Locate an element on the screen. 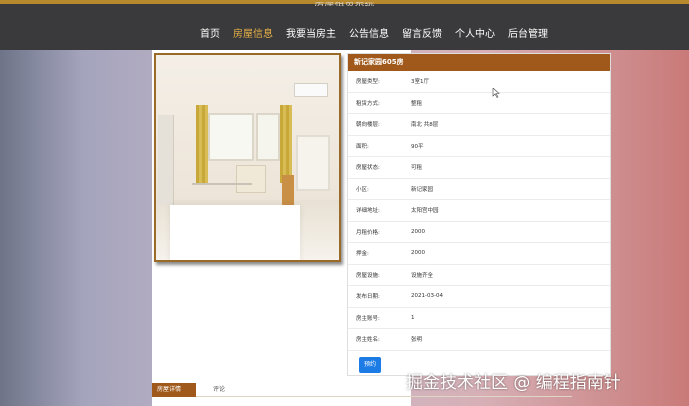 This screenshot has width=689, height=406. watermark: 掘金技术社区 @ 编程指南针 is located at coordinates (513, 383).